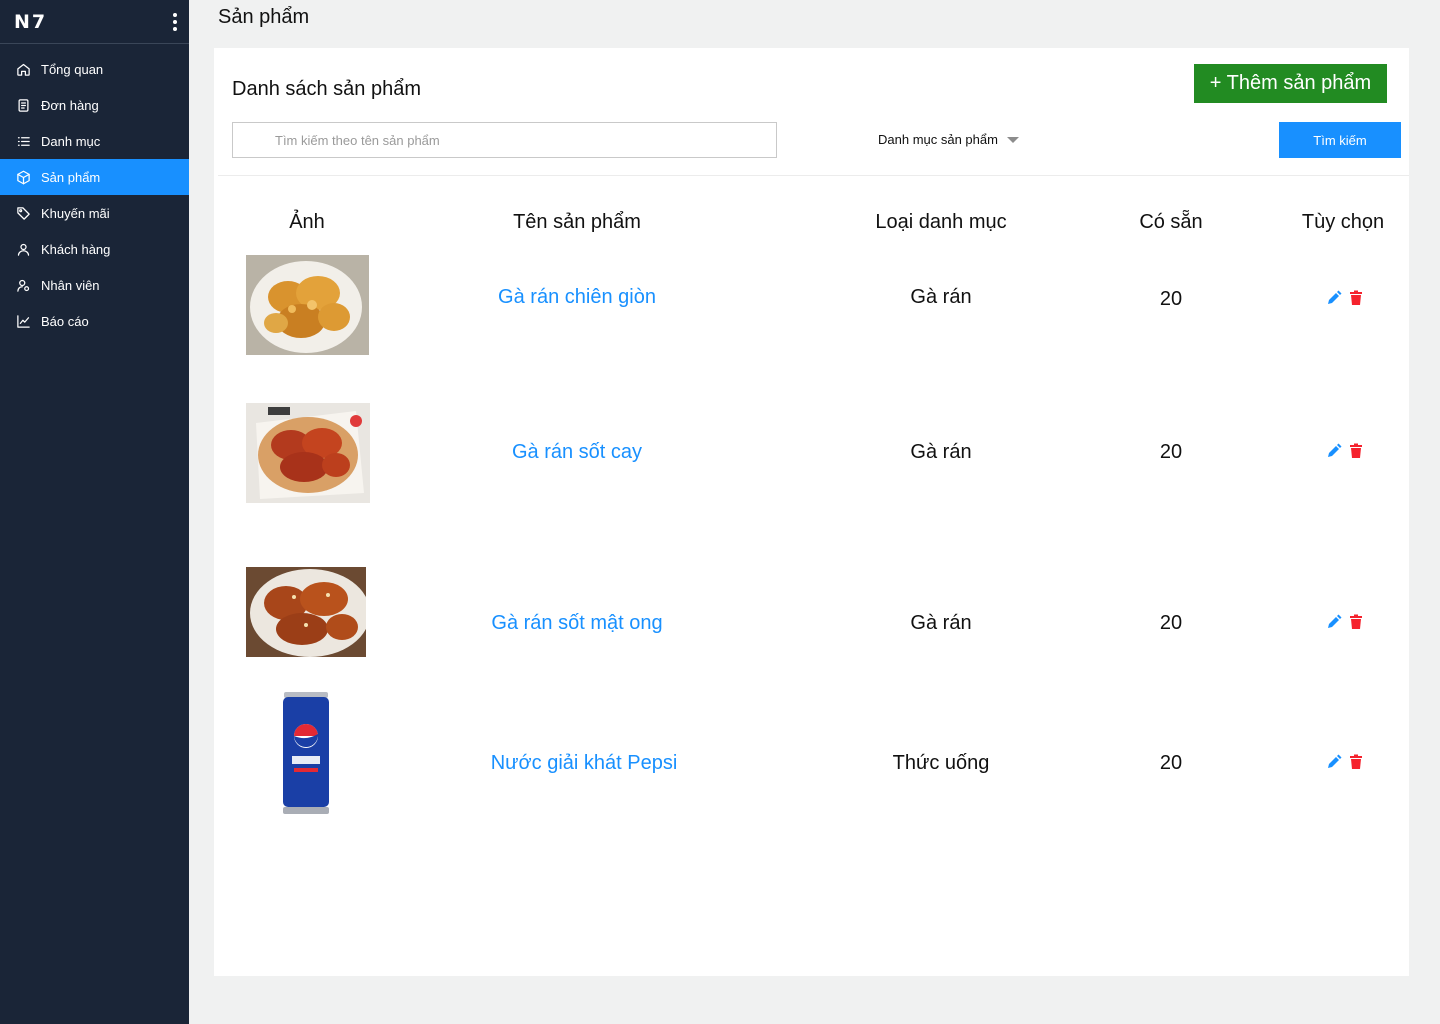 The height and width of the screenshot is (1024, 1440). What do you see at coordinates (94, 22) in the screenshot?
I see `brand-bar: N7` at bounding box center [94, 22].